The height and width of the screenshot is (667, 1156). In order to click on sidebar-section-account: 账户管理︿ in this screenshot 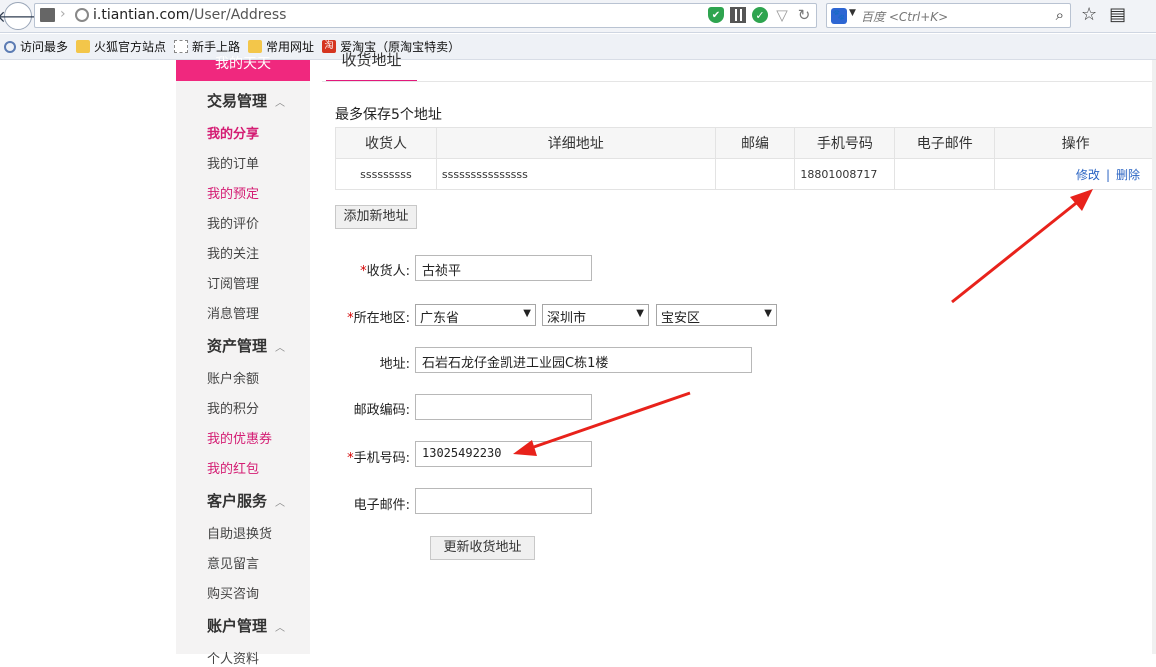, I will do `click(246, 625)`.